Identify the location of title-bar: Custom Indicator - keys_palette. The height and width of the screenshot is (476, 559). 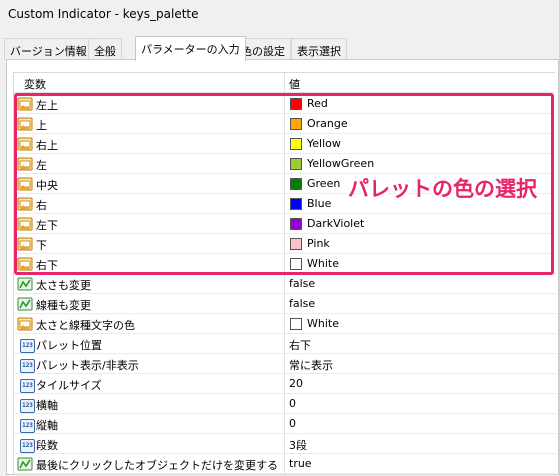
(279, 15).